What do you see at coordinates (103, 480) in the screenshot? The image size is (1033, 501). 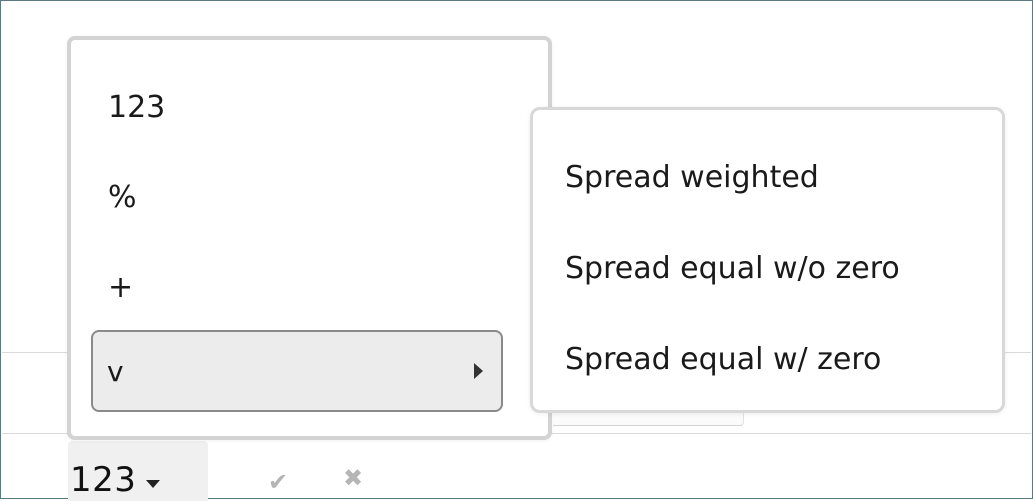 I see `unit-dropdown-value: 123` at bounding box center [103, 480].